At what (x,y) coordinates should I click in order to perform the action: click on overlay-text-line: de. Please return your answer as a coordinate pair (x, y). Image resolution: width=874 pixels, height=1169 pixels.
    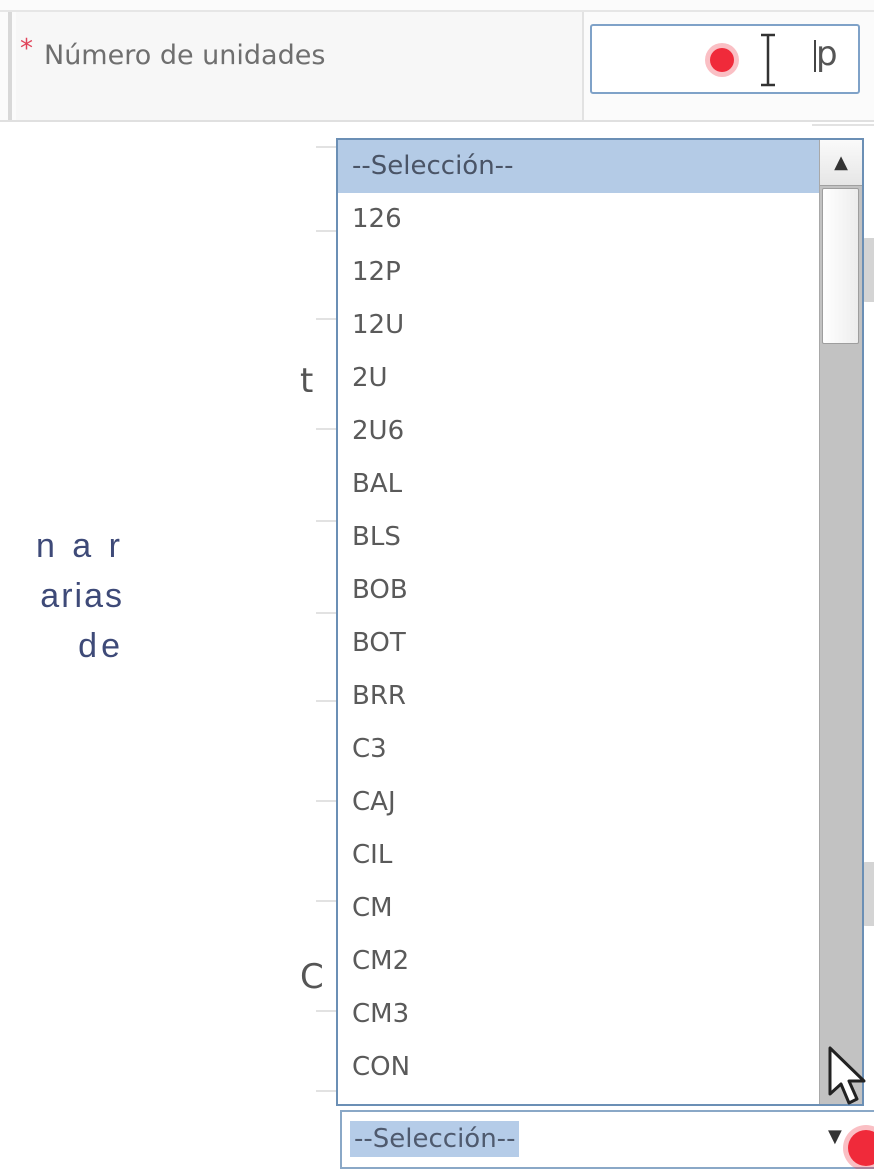
    Looking at the image, I should click on (101, 646).